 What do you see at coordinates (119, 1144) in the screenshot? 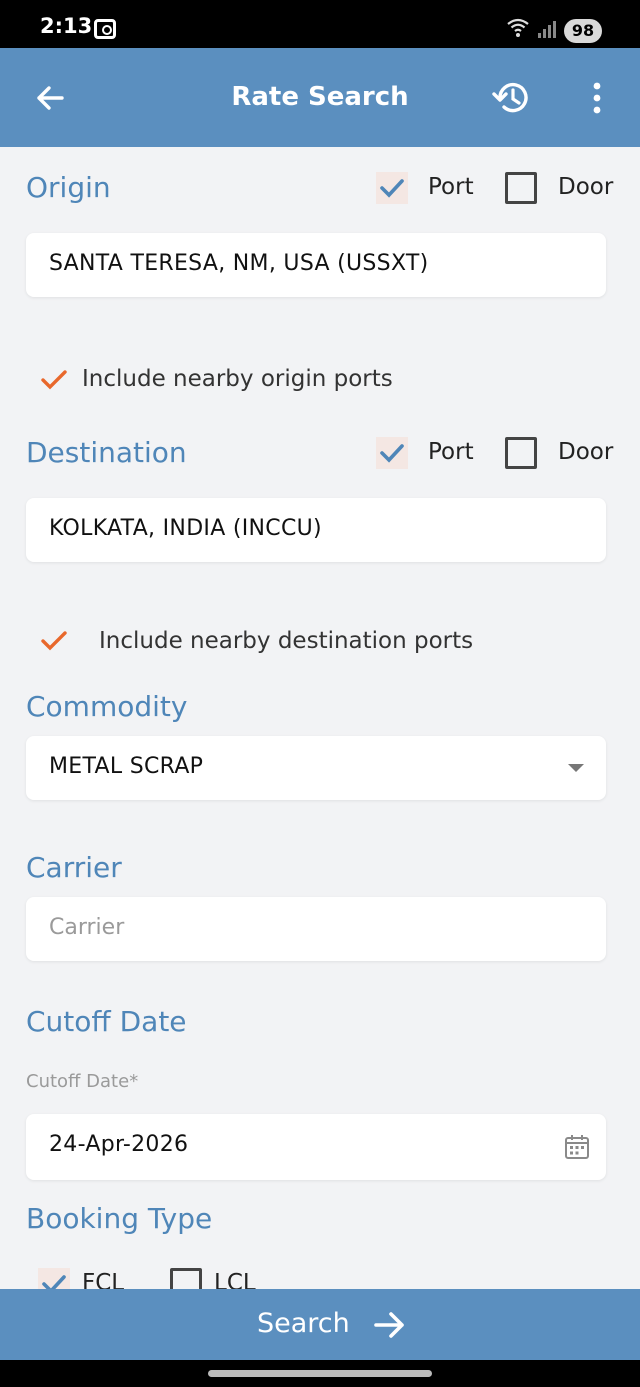
I see `cutoff-value: 24-Apr-2026` at bounding box center [119, 1144].